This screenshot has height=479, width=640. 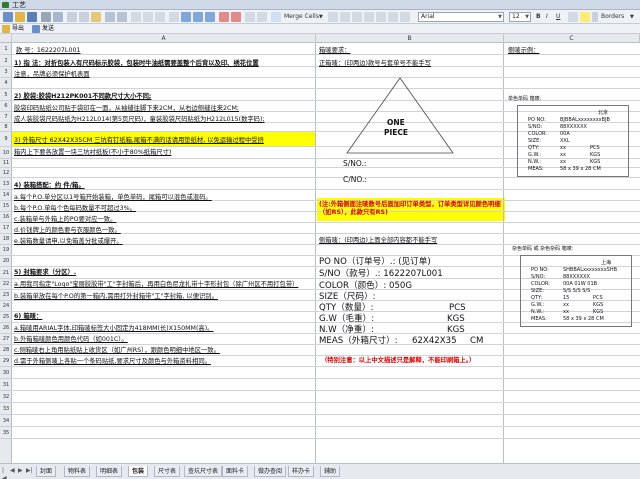 I want to click on prev-sheet-icon: ◀, so click(x=12, y=471).